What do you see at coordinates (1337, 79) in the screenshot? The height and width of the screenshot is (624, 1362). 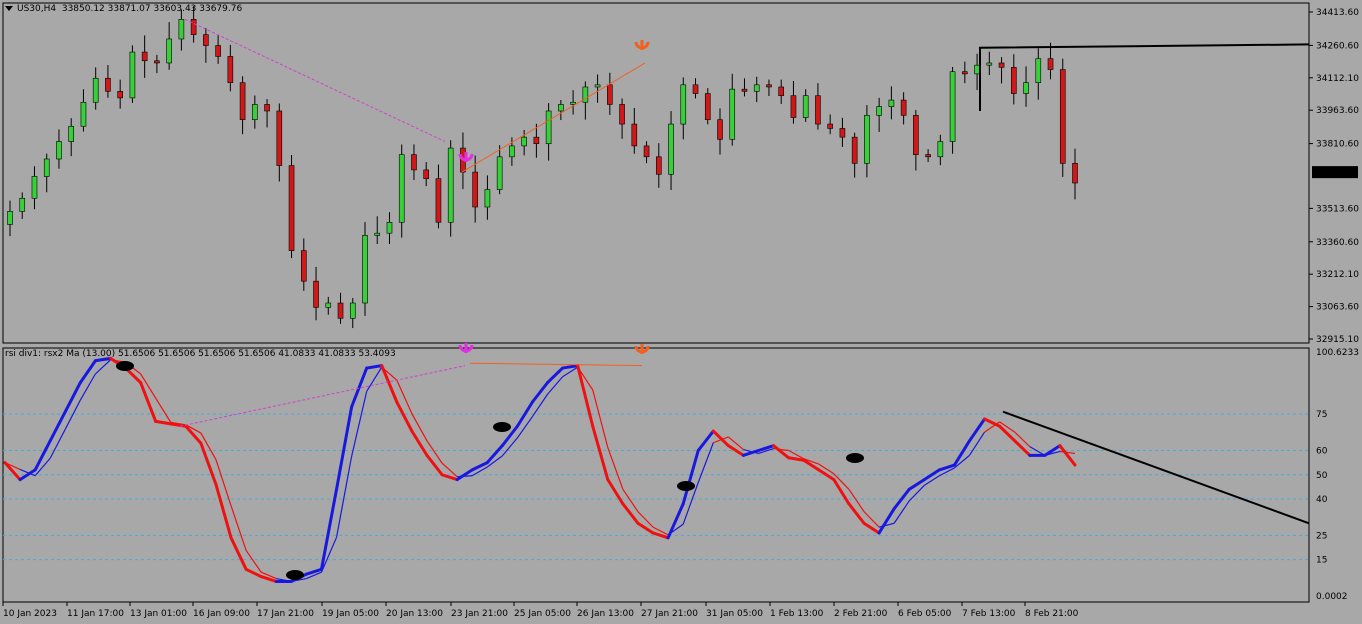 I see `price-tick-label: 34112.10` at bounding box center [1337, 79].